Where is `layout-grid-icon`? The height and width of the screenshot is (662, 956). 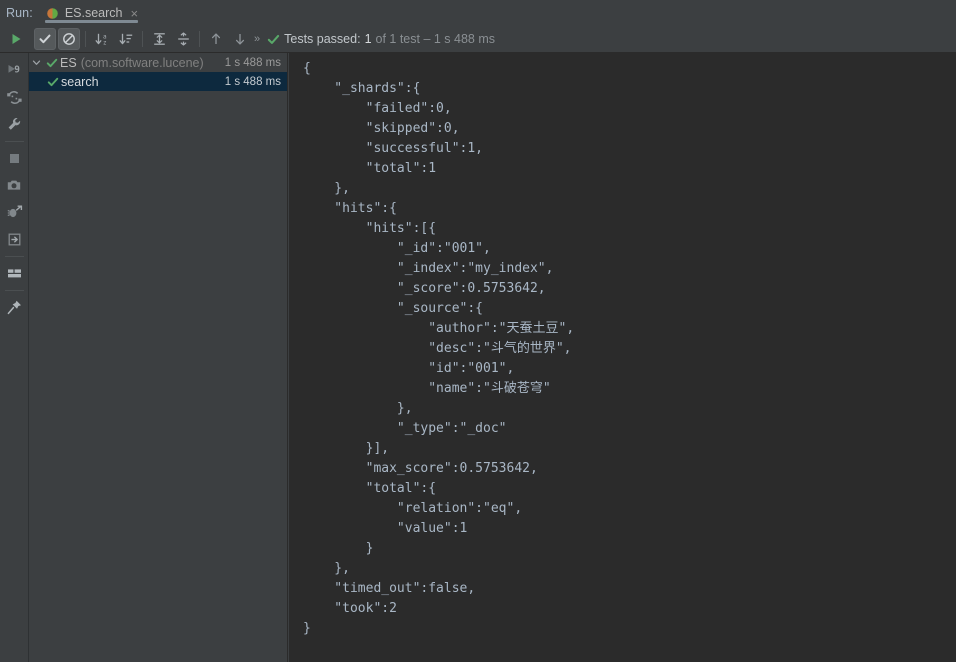 layout-grid-icon is located at coordinates (14, 273).